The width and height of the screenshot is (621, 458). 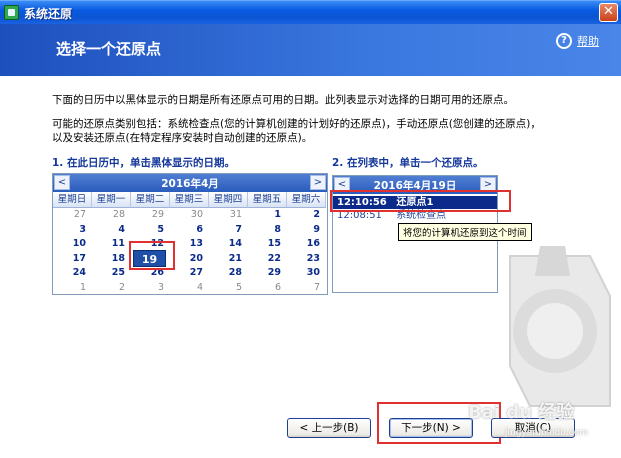 I want to click on close-icon: ✕, so click(x=608, y=11).